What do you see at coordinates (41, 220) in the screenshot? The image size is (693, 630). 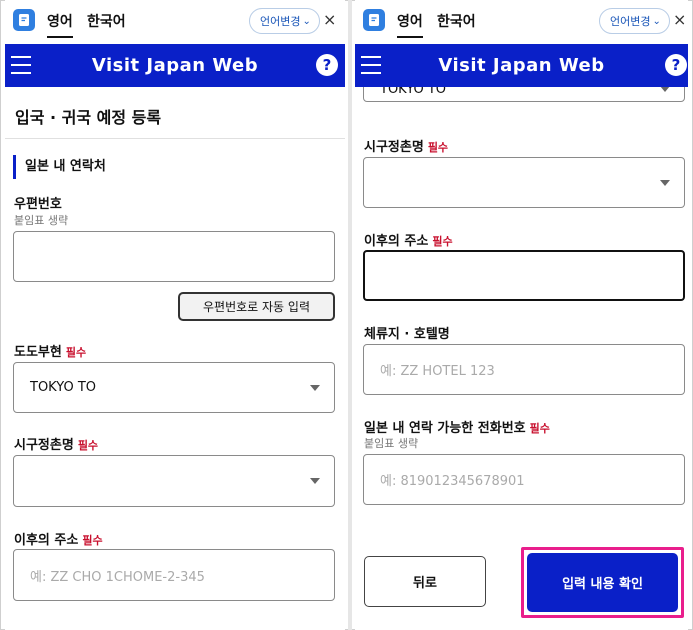 I see `postal-code-hint: 붙임표 생략` at bounding box center [41, 220].